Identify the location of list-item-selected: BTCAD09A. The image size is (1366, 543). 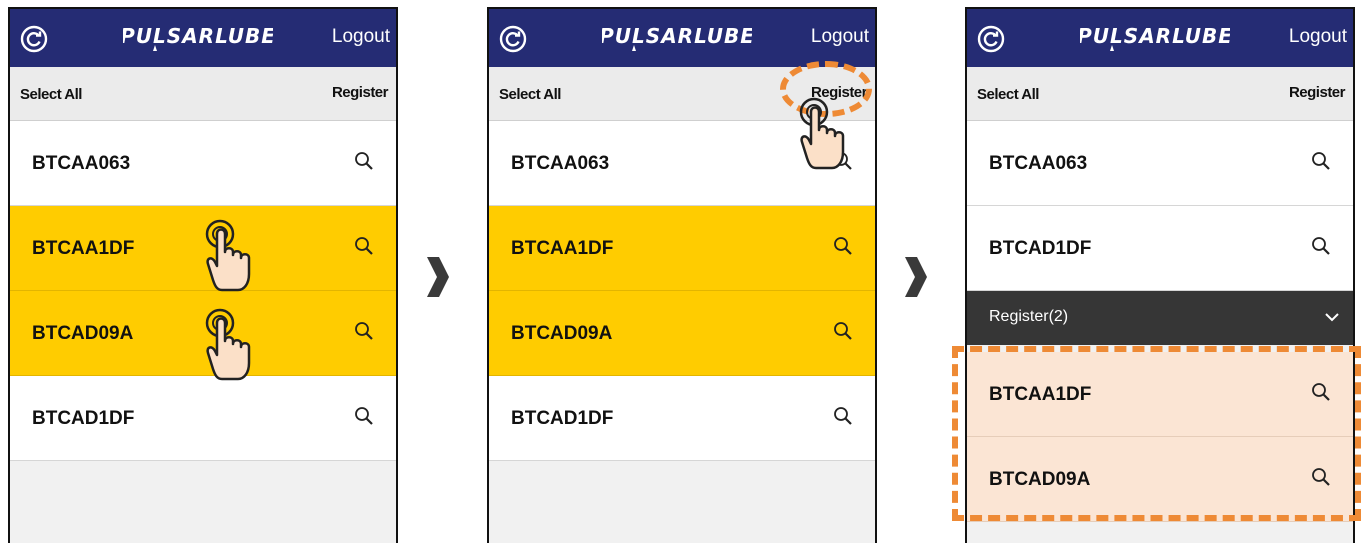
(682, 333).